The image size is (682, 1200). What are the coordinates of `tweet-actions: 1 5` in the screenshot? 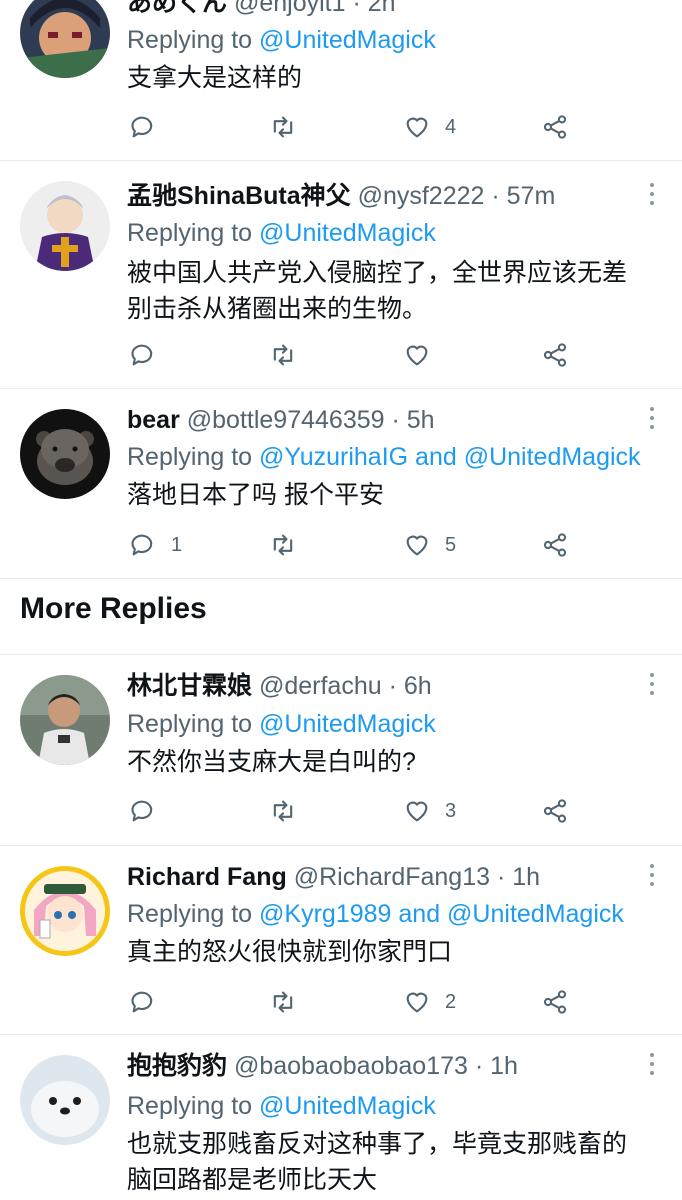 It's located at (394, 545).